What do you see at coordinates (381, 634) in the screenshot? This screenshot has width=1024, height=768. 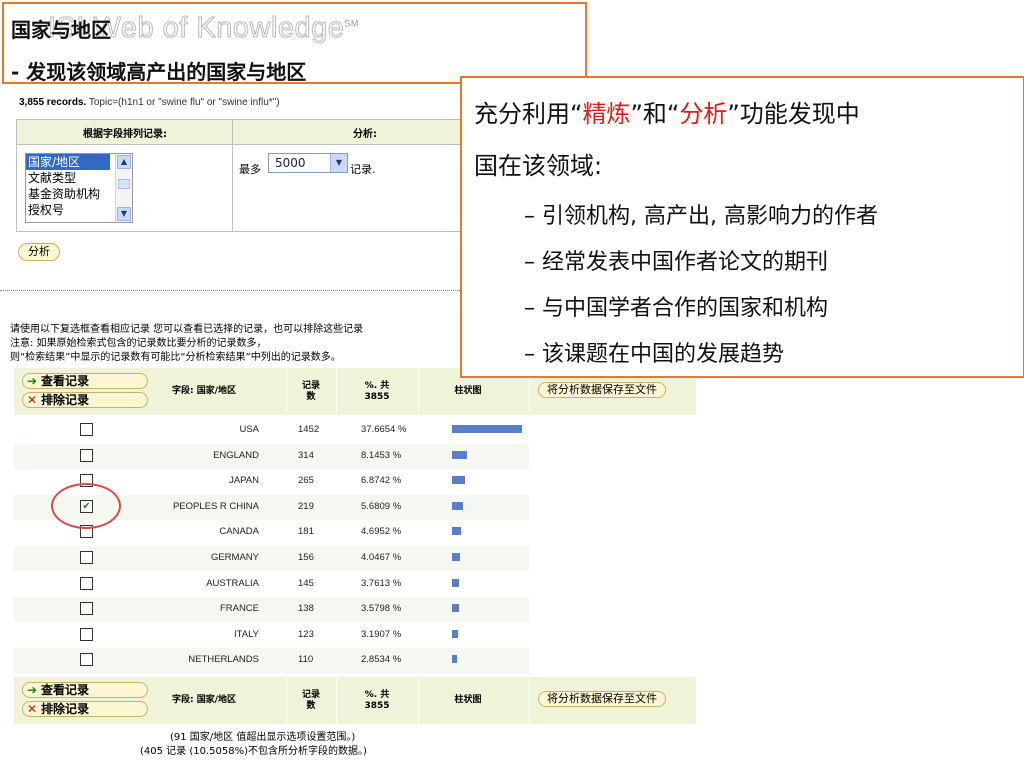 I see `record-percent: 3.1907 %` at bounding box center [381, 634].